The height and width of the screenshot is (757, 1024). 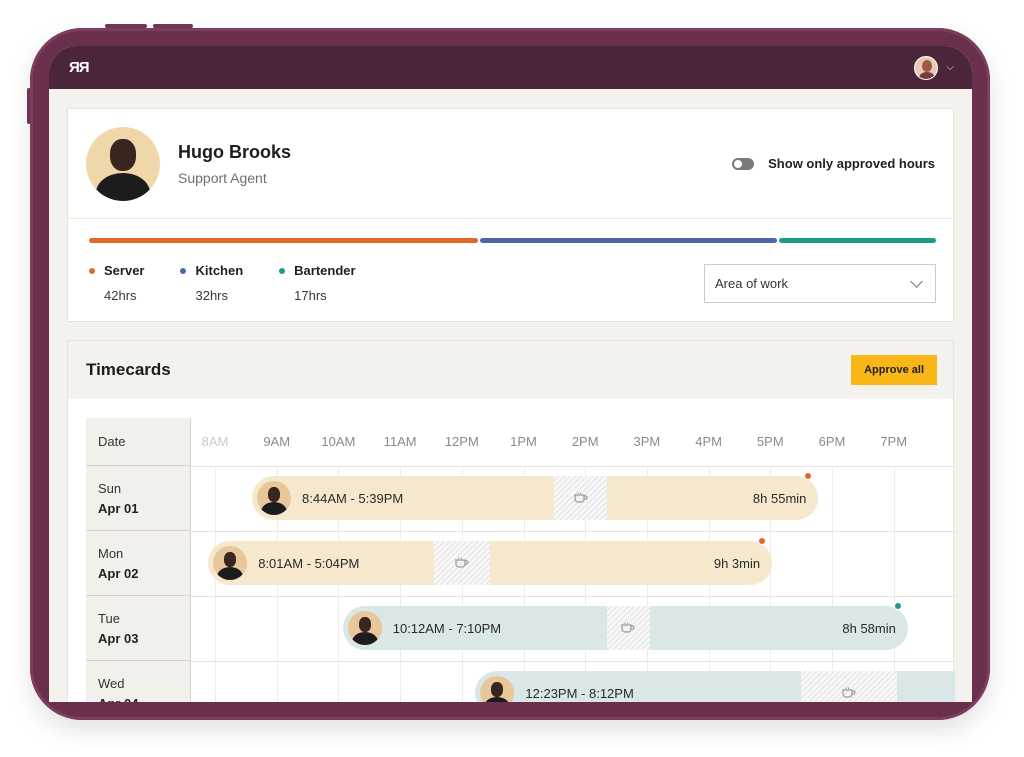 What do you see at coordinates (820, 283) in the screenshot?
I see `area-of-work-select: Area of work` at bounding box center [820, 283].